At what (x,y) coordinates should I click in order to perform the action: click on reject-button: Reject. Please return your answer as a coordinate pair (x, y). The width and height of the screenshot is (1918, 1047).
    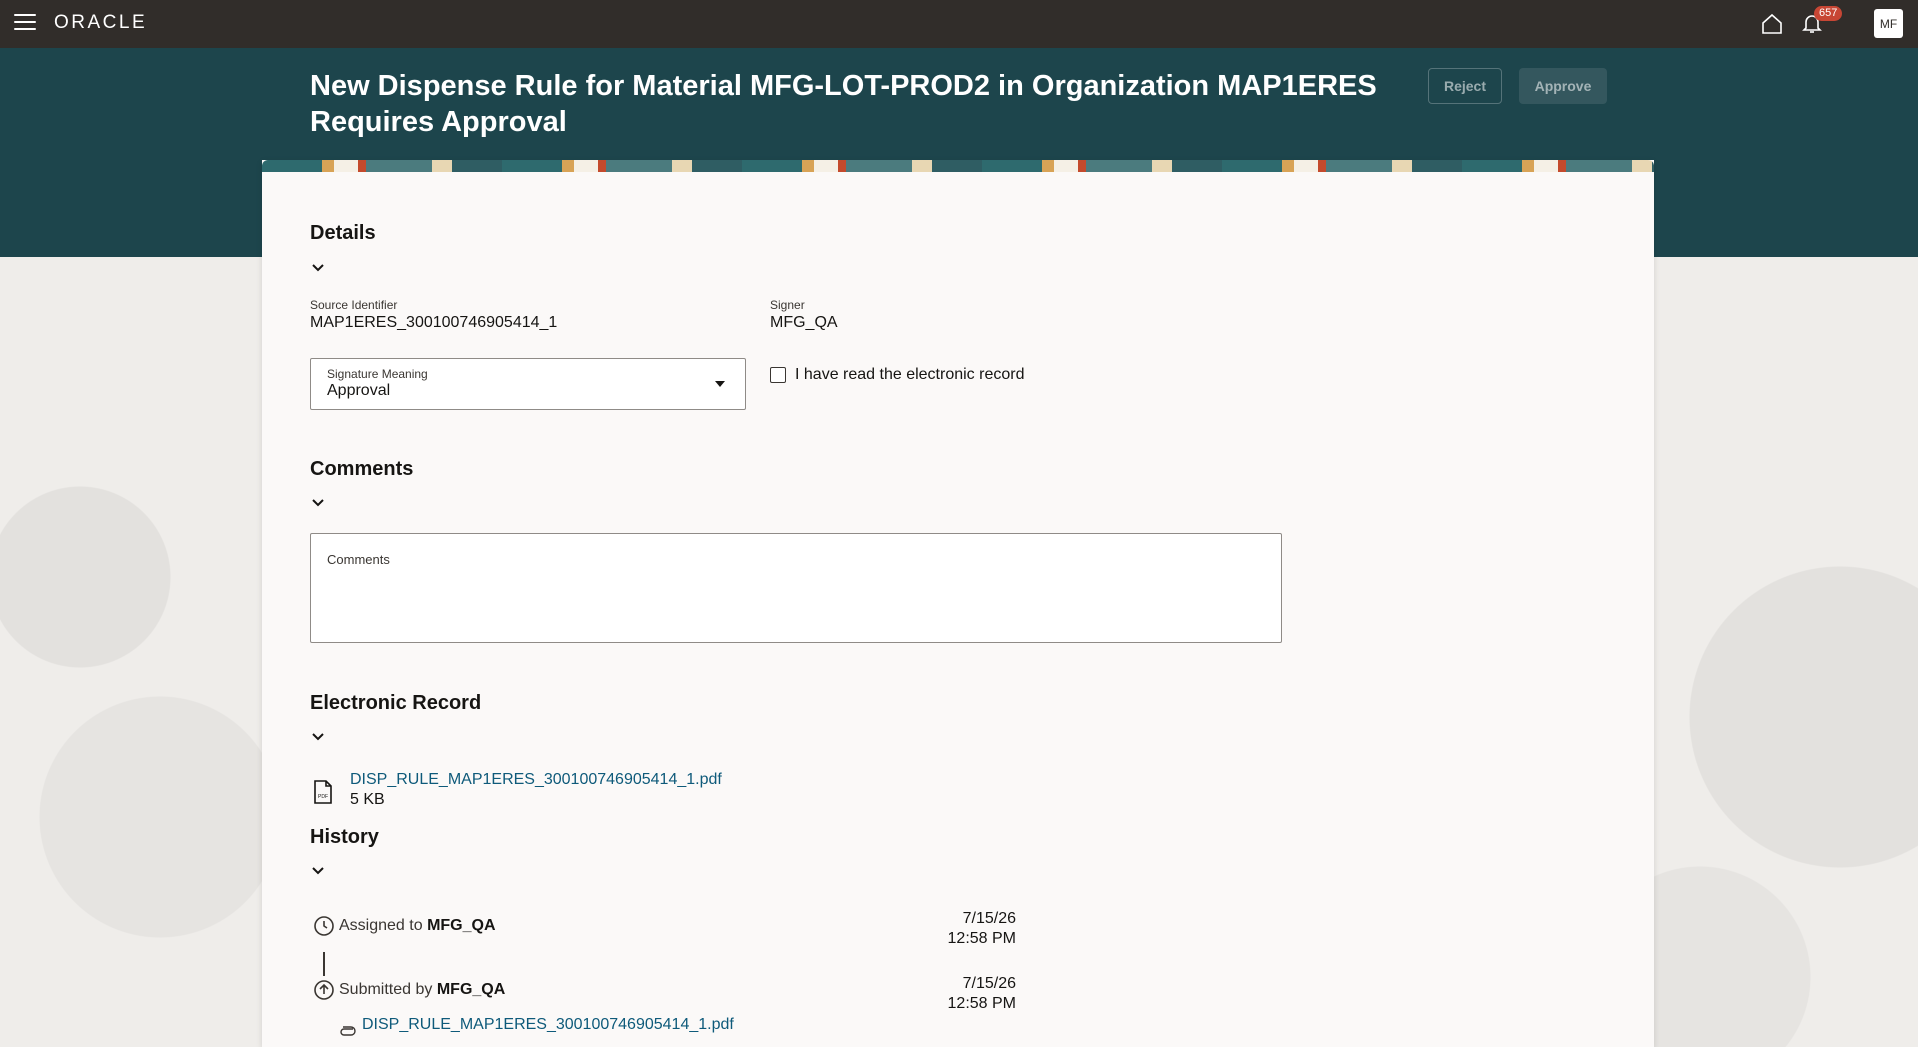
    Looking at the image, I should click on (1465, 86).